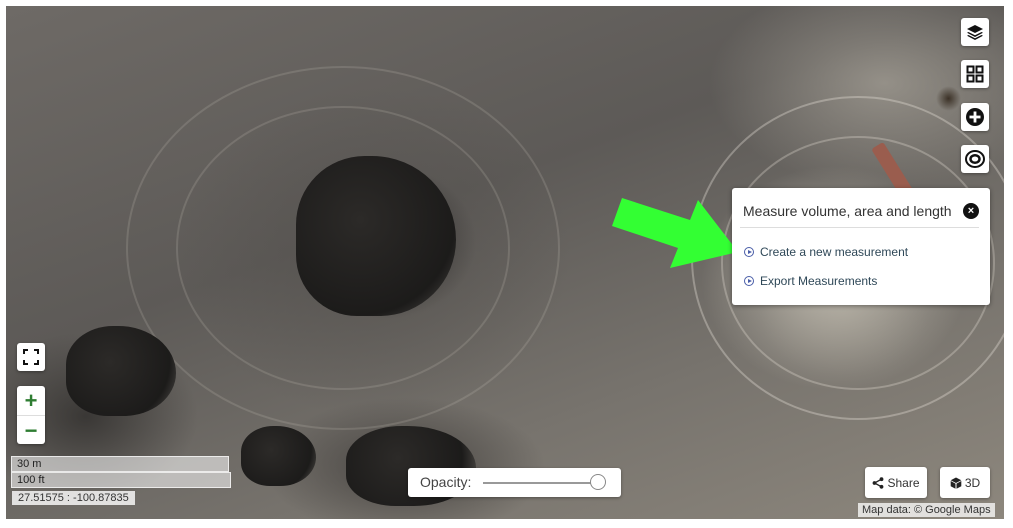  I want to click on layers-icon, so click(975, 32).